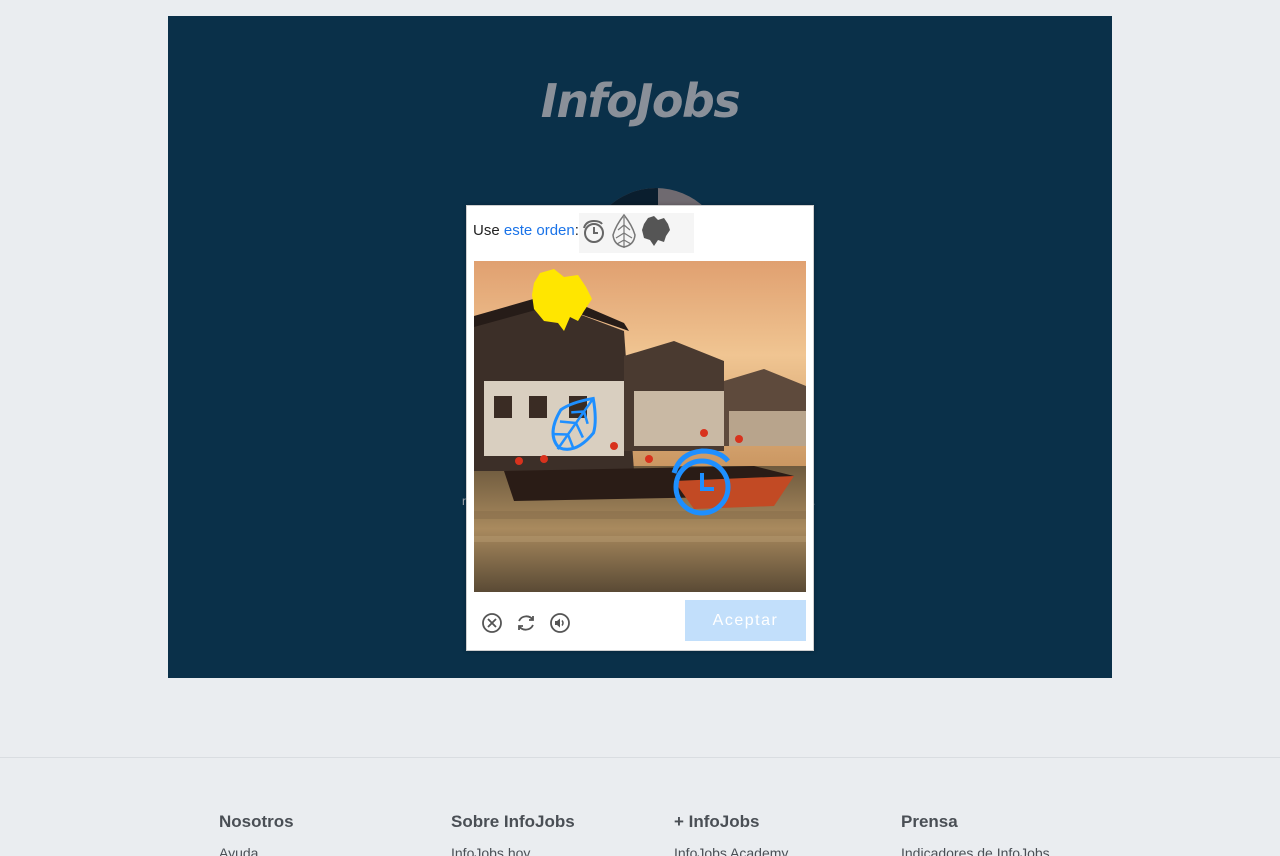  I want to click on order-icons-strip, so click(636, 233).